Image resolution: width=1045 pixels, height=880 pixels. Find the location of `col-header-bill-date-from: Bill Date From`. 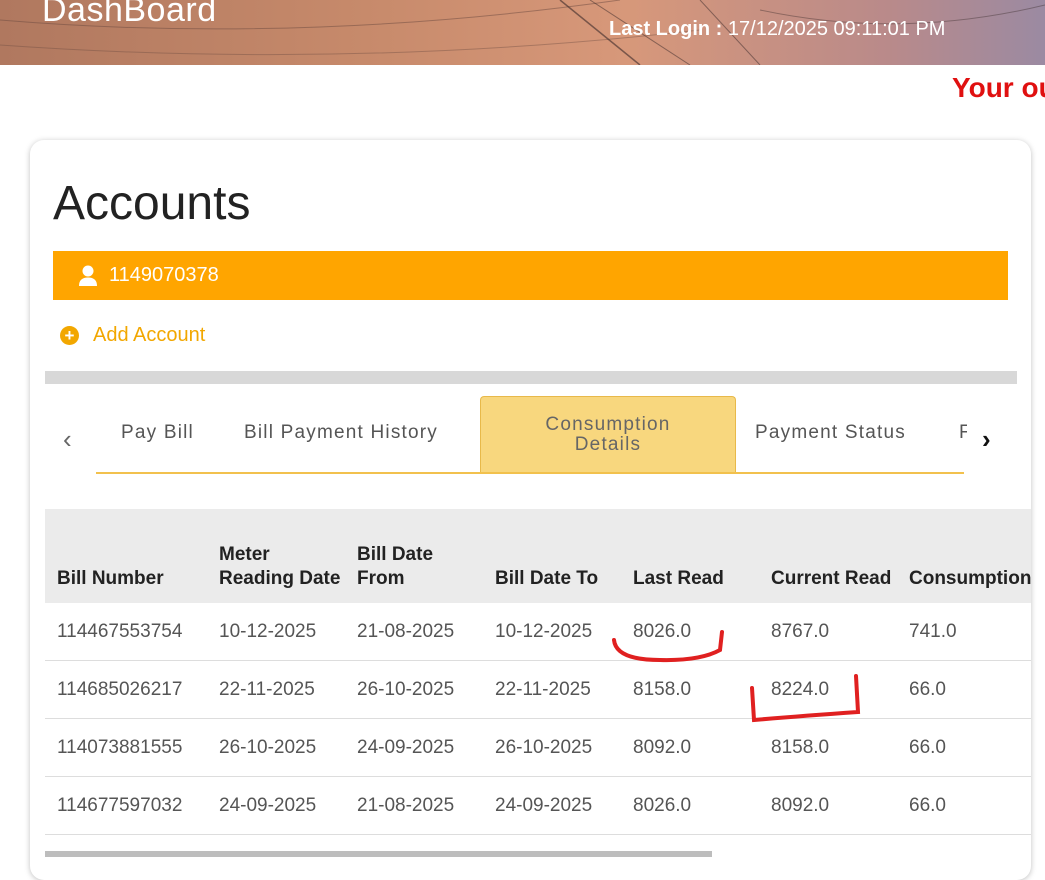

col-header-bill-date-from: Bill Date From is located at coordinates (414, 556).